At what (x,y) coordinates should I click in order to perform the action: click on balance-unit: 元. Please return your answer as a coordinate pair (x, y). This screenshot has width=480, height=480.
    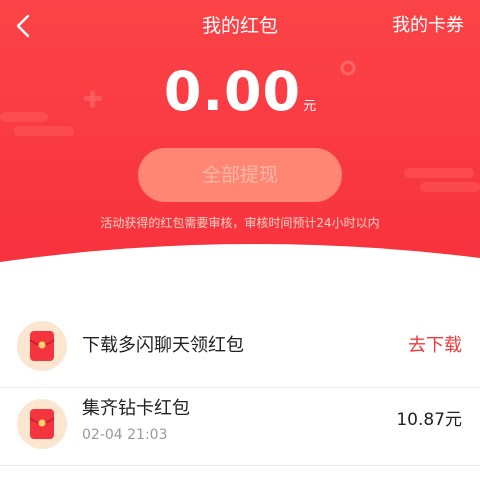
    Looking at the image, I should click on (310, 106).